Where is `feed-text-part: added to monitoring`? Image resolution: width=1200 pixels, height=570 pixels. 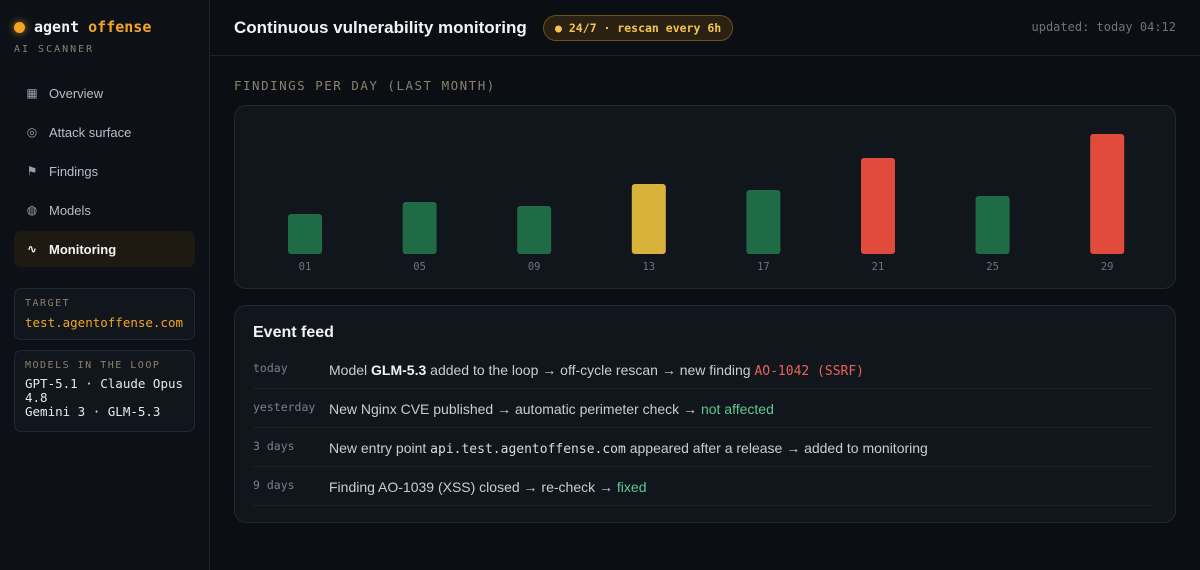 feed-text-part: added to monitoring is located at coordinates (864, 448).